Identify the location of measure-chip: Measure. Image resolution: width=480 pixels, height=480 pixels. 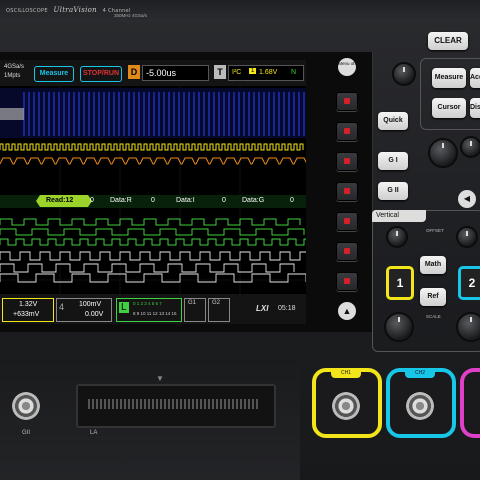
(54, 74).